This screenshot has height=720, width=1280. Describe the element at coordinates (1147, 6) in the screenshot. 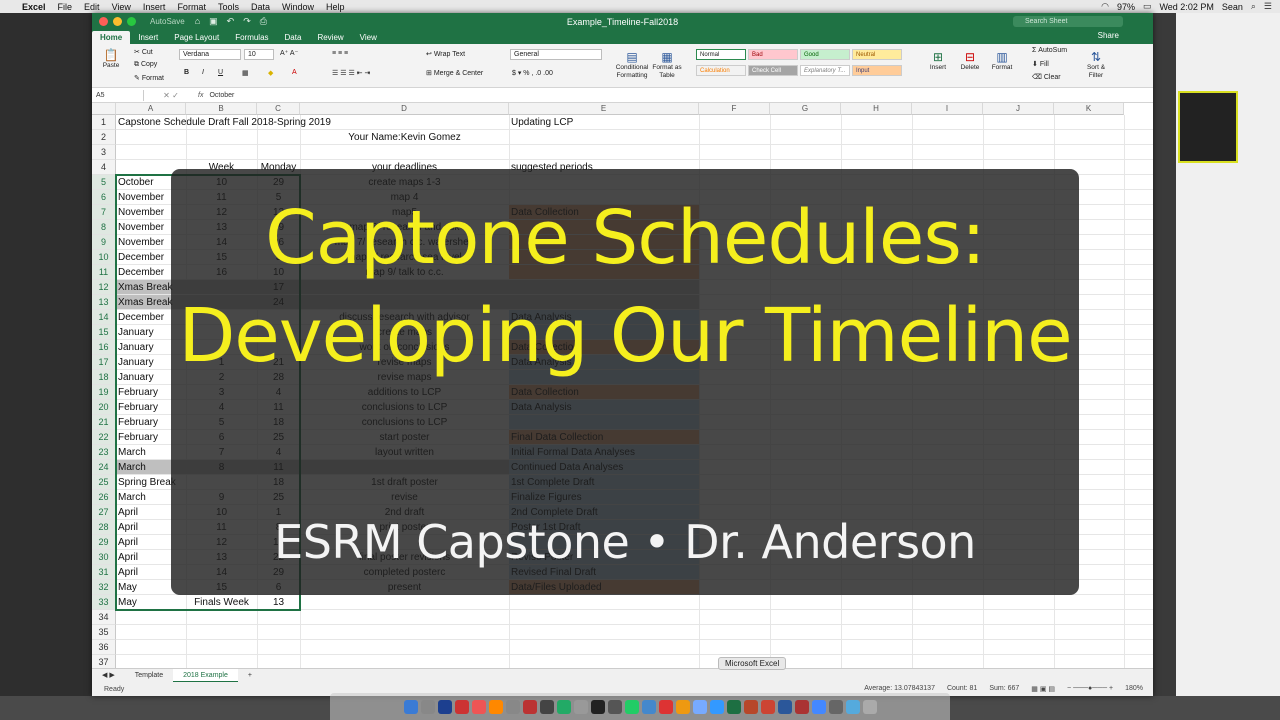

I see `battery-icon: ▭` at that location.